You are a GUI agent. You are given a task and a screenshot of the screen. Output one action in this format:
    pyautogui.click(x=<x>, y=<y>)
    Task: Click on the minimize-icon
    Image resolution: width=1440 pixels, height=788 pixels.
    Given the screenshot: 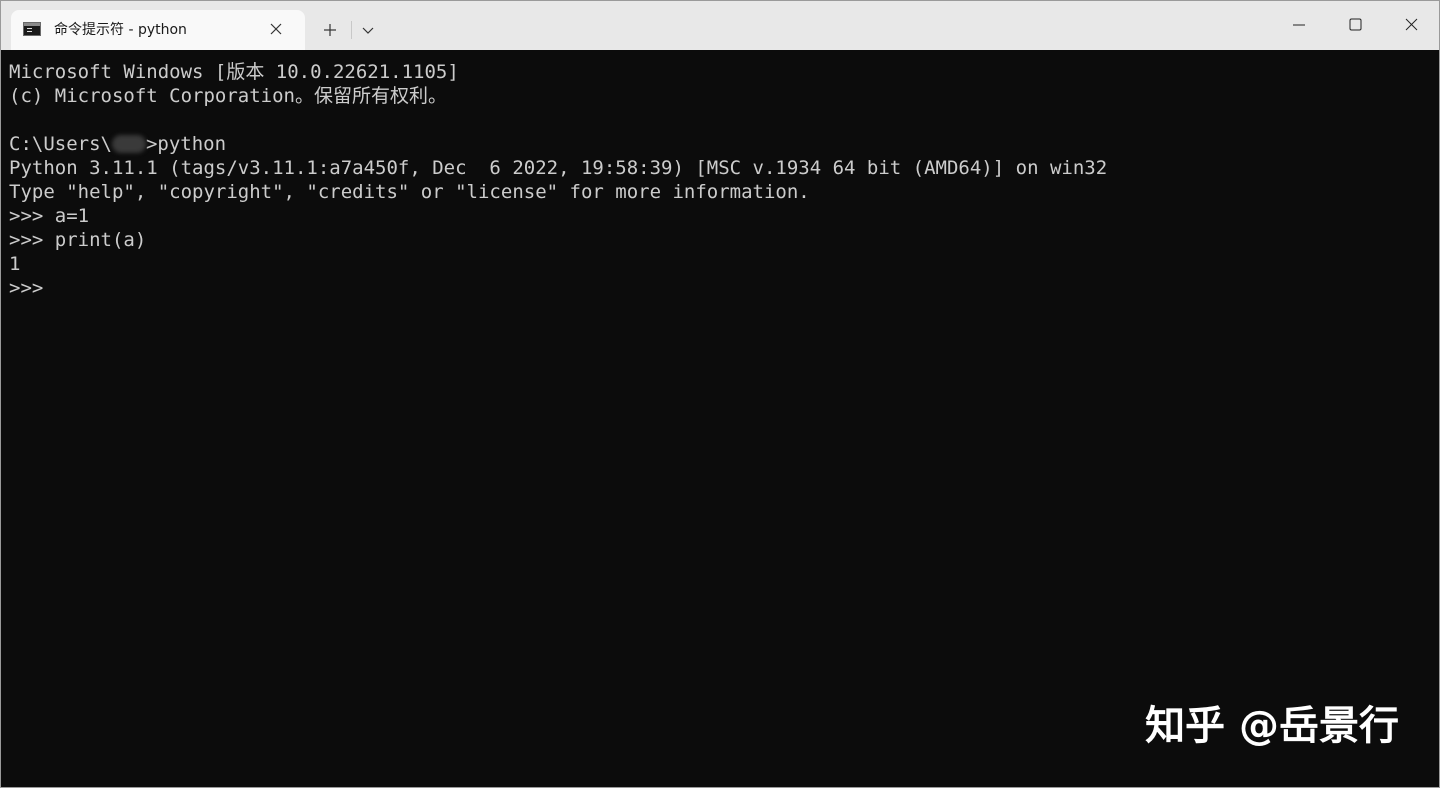 What is the action you would take?
    pyautogui.click(x=1299, y=25)
    